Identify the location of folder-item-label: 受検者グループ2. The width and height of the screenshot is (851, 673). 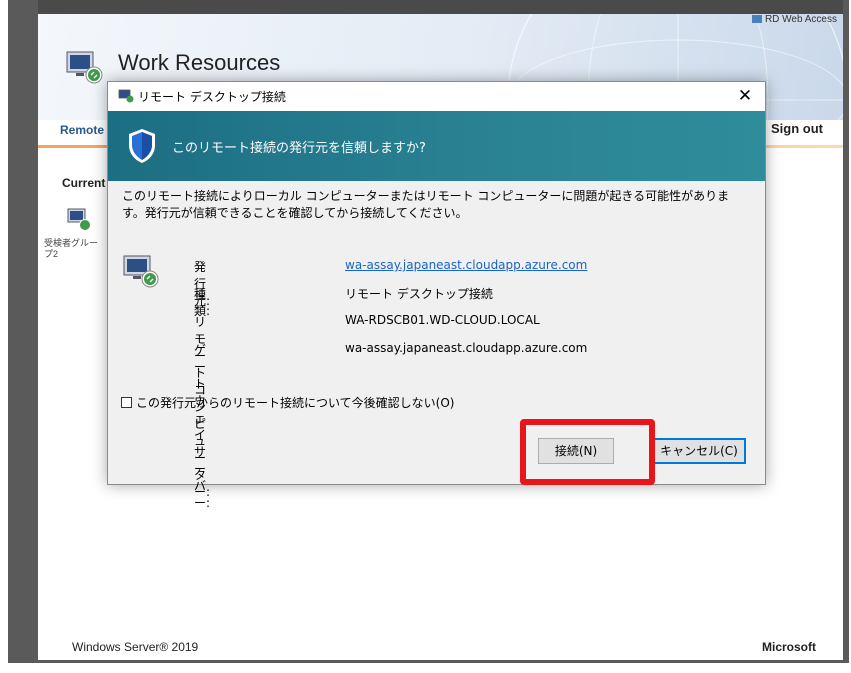
(74, 249).